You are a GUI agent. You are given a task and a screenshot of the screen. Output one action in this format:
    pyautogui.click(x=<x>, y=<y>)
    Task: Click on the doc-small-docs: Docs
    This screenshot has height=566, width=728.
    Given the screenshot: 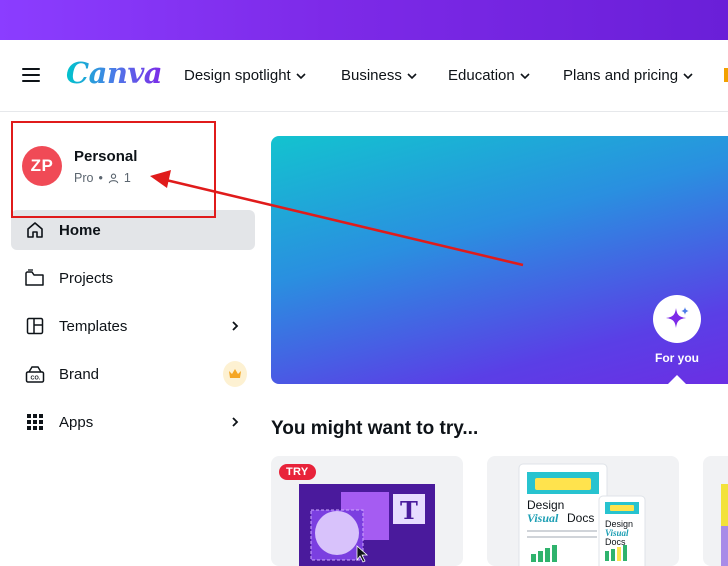 What is the action you would take?
    pyautogui.click(x=615, y=542)
    